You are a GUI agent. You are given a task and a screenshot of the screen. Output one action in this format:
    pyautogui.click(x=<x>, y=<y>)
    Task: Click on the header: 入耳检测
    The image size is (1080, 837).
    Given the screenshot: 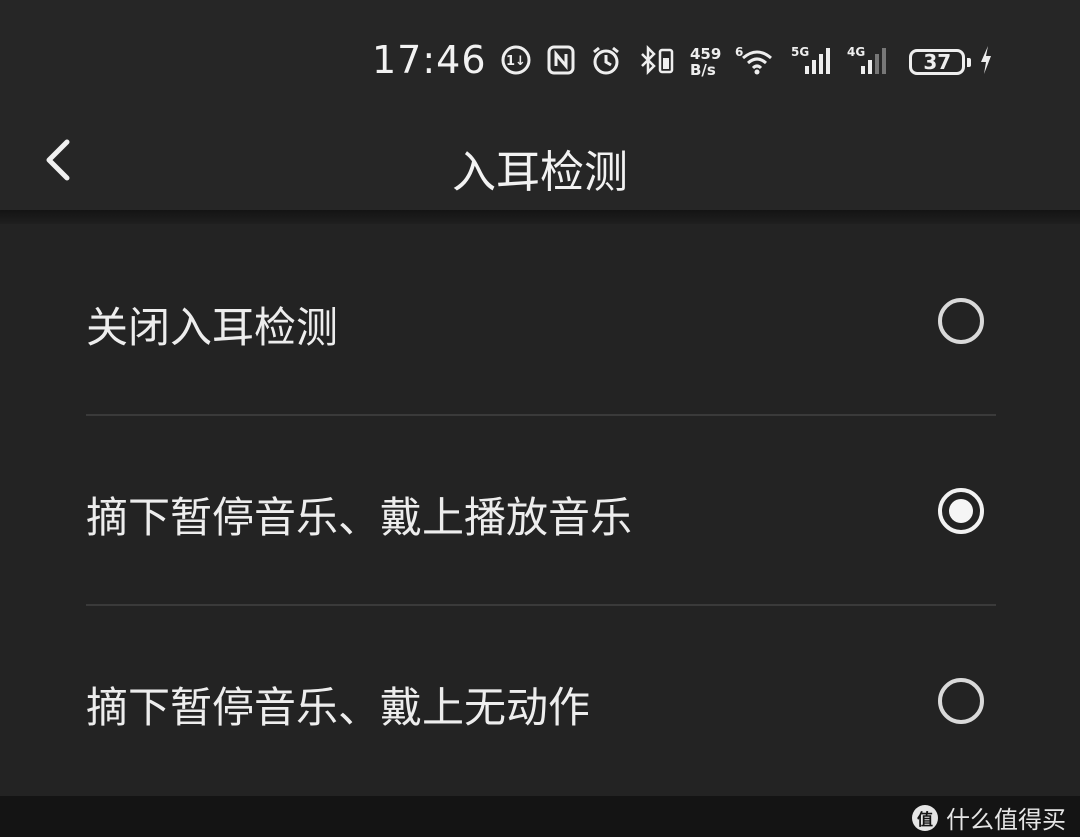 What is the action you would take?
    pyautogui.click(x=540, y=160)
    